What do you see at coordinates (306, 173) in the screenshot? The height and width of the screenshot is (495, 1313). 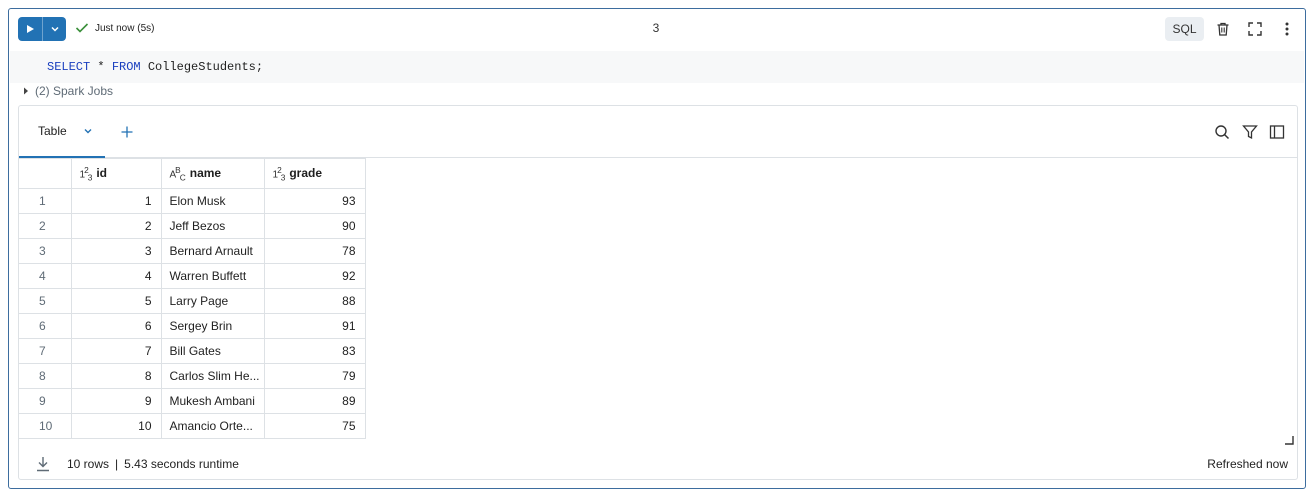 I see `header-grade-label: grade` at bounding box center [306, 173].